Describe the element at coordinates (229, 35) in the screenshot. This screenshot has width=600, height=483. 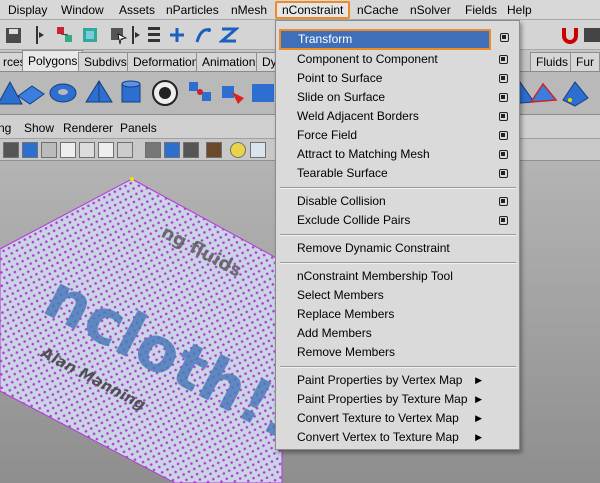
I see `snap-surface-icon` at that location.